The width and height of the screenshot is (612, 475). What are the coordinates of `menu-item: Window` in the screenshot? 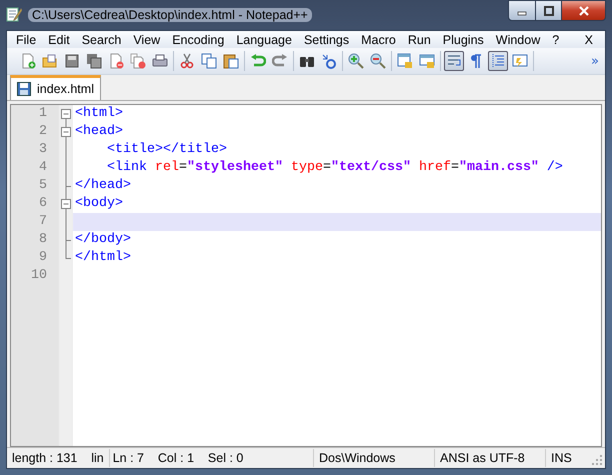 It's located at (518, 39).